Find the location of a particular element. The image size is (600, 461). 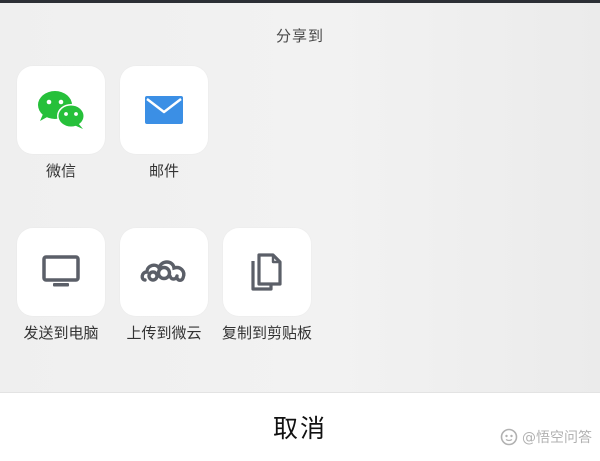

share-wechat-option: 微信 is located at coordinates (61, 123).